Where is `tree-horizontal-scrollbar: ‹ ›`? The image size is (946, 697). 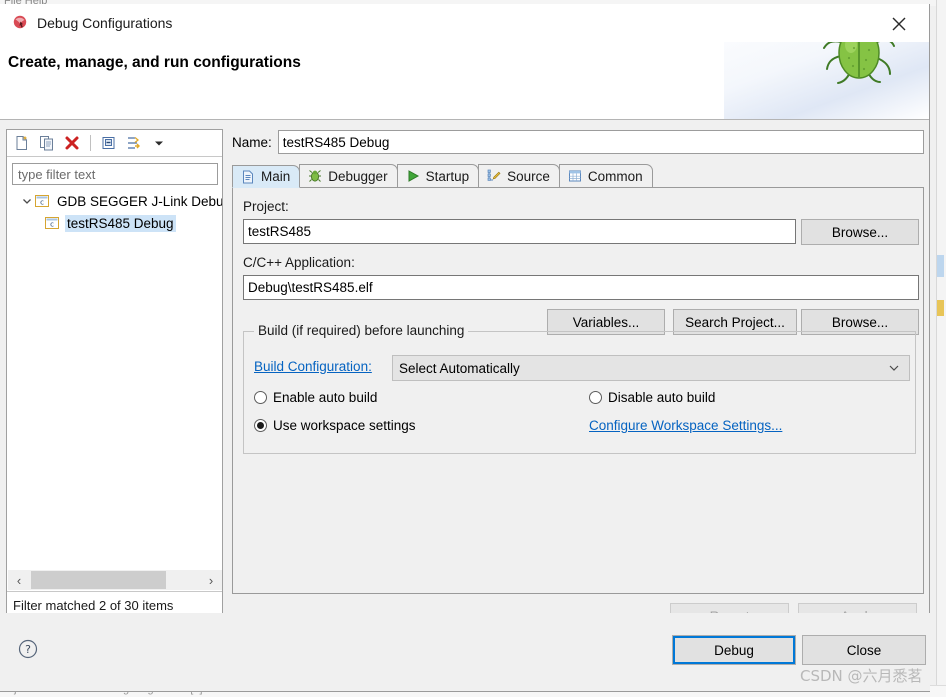
tree-horizontal-scrollbar: ‹ › is located at coordinates (115, 580).